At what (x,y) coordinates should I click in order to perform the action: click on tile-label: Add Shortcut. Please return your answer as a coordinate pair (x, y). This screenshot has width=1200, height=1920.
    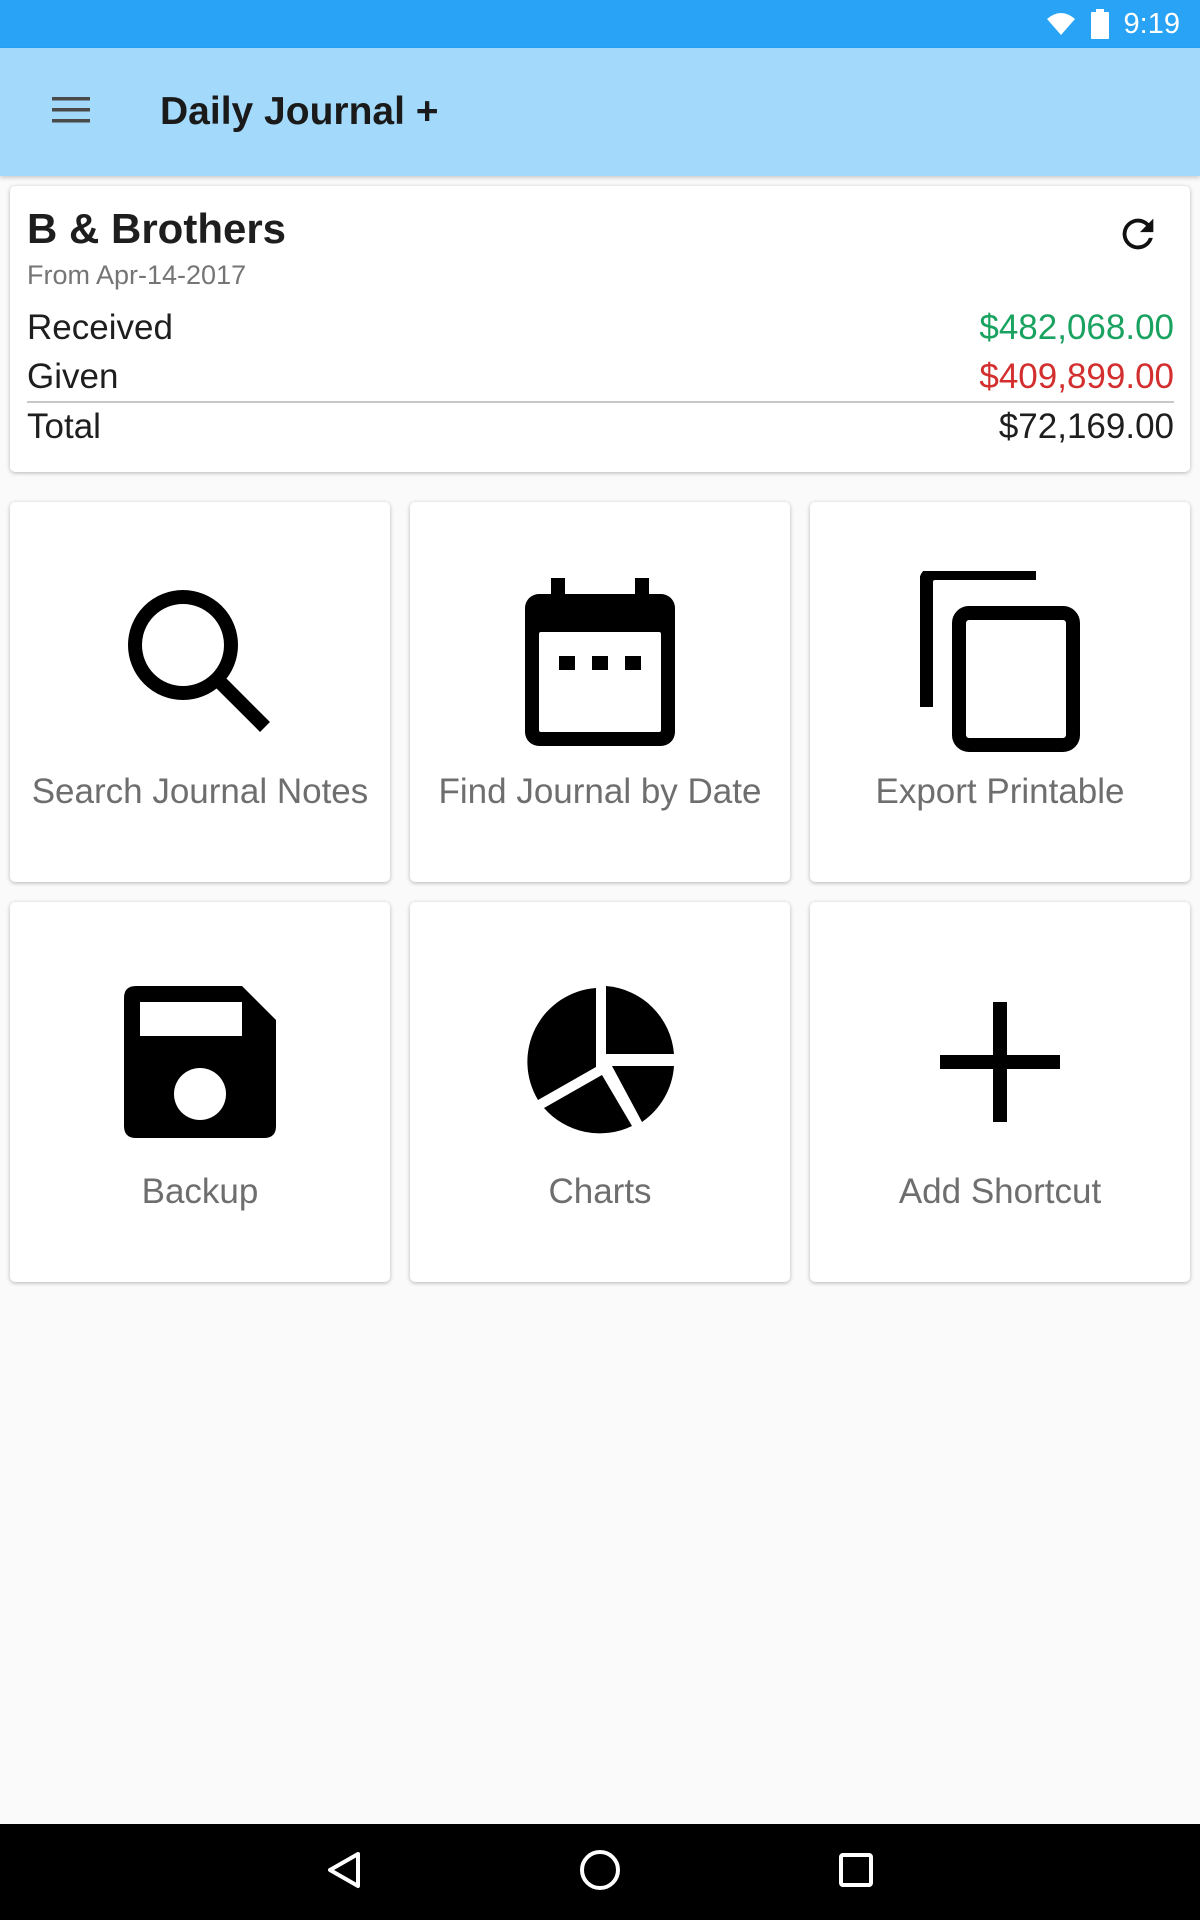
    Looking at the image, I should click on (1000, 1191).